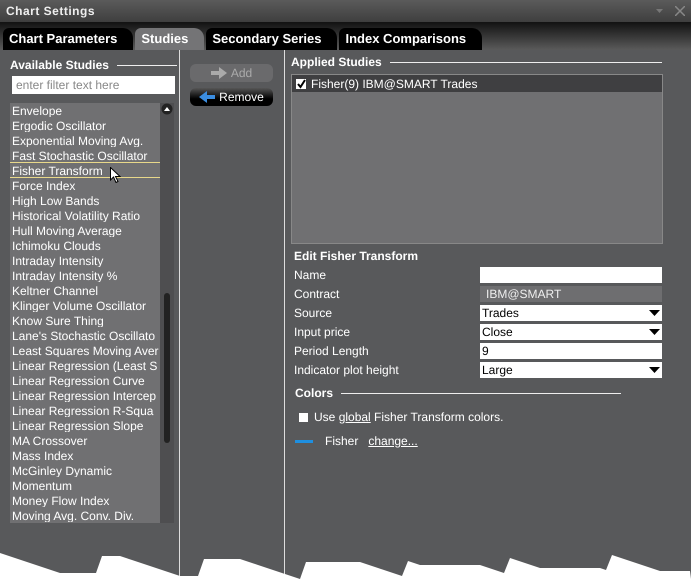 Image resolution: width=691 pixels, height=579 pixels. What do you see at coordinates (218, 73) in the screenshot?
I see `right-arrow-icon` at bounding box center [218, 73].